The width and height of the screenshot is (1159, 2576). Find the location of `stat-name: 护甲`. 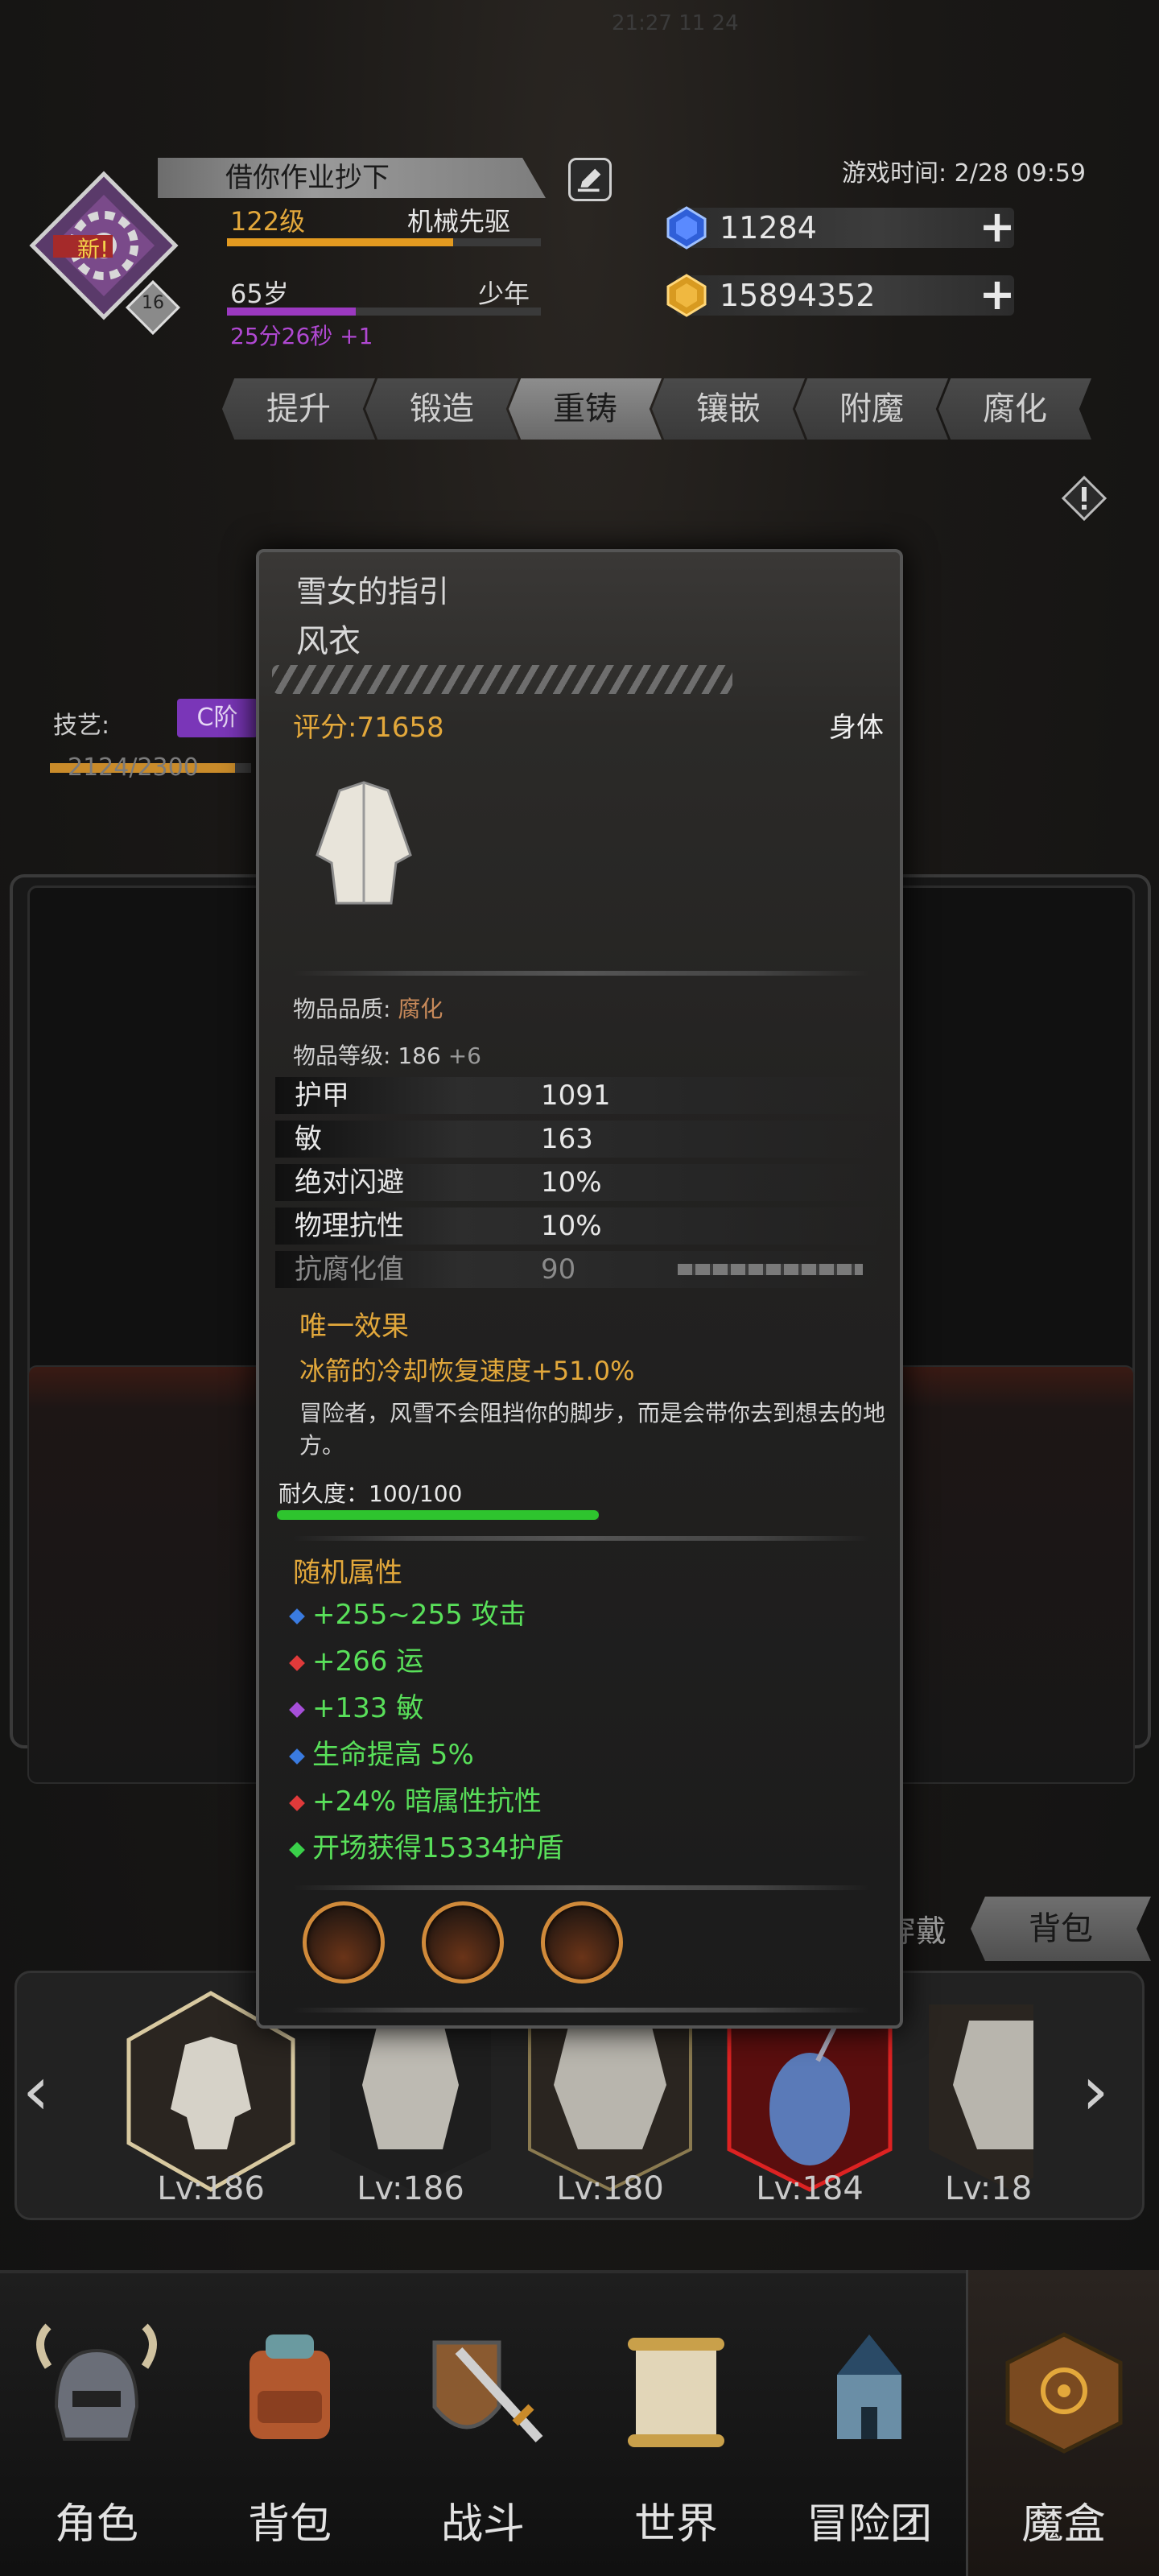

stat-name: 护甲 is located at coordinates (322, 1096).